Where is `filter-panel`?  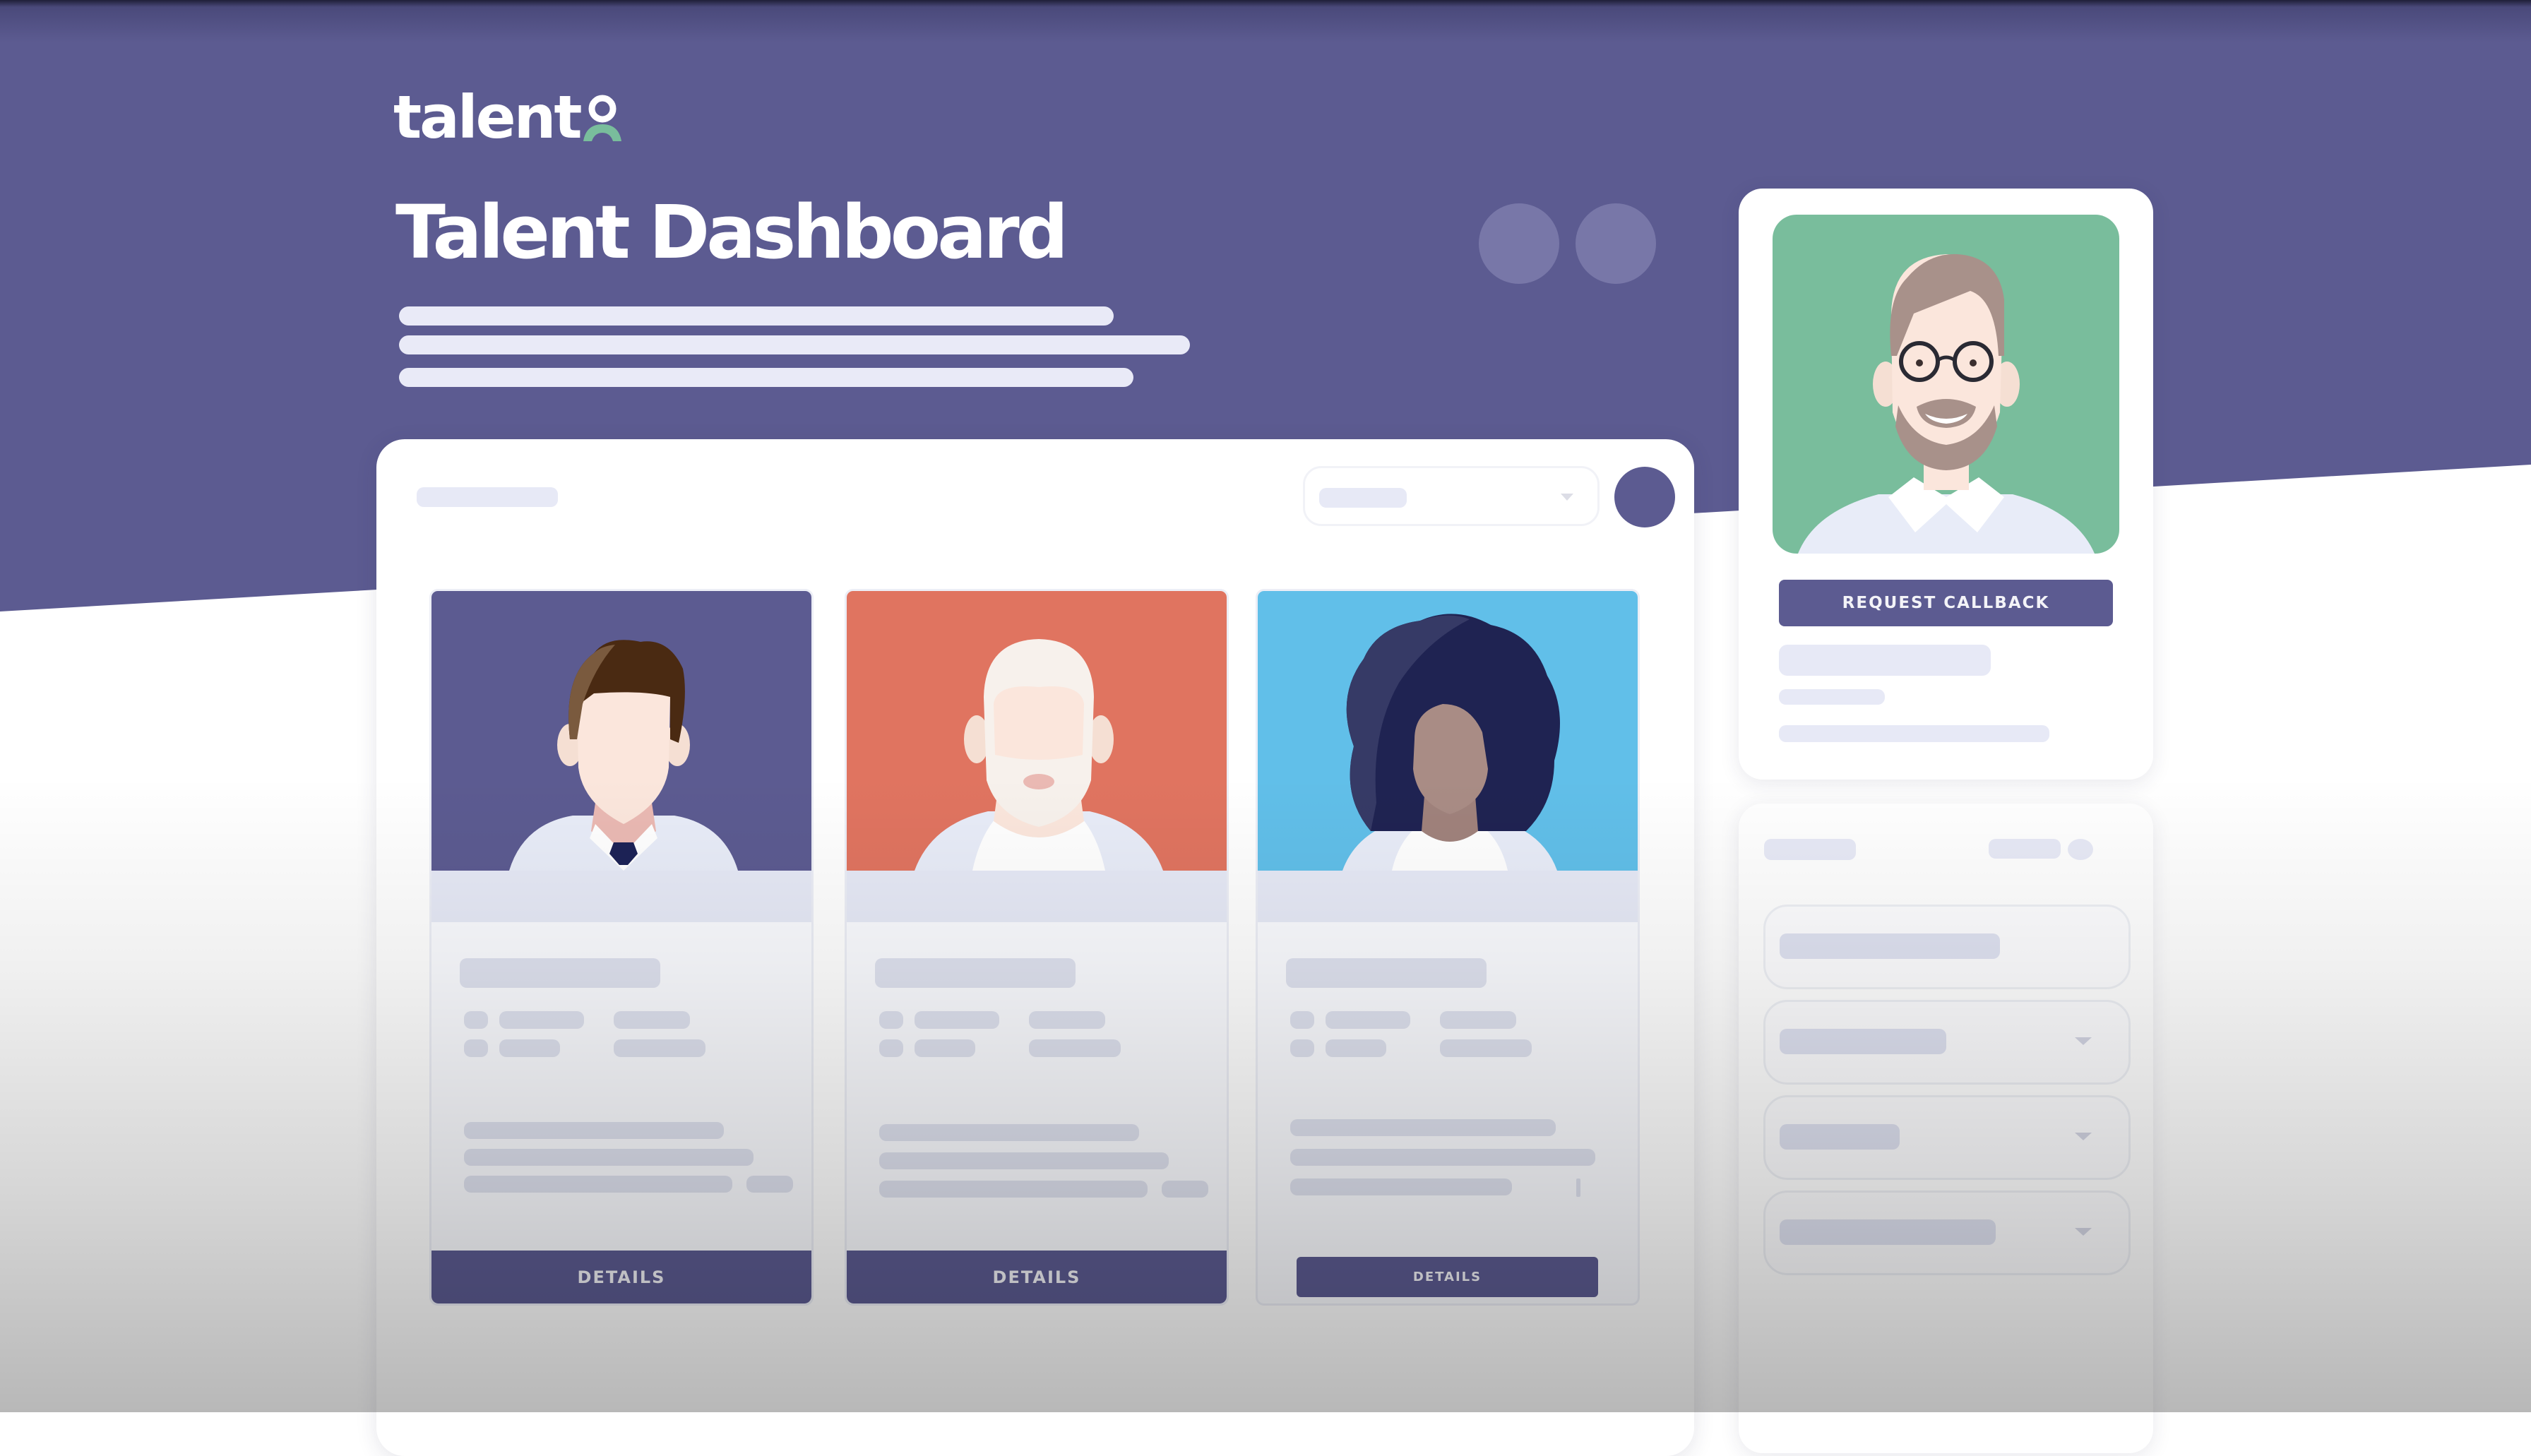
filter-panel is located at coordinates (1946, 1128).